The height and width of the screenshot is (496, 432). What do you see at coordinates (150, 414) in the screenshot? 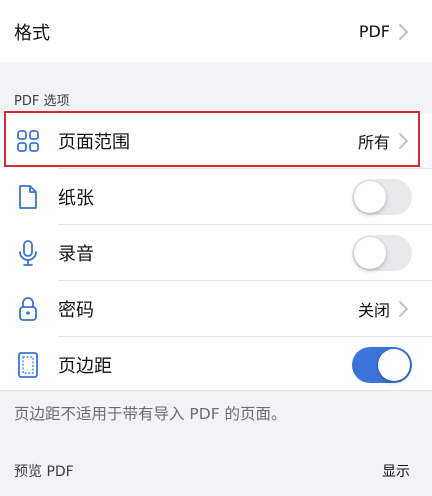
I see `margins-footnote: 页边距不适用于带有导入 PDF 的页面。` at bounding box center [150, 414].